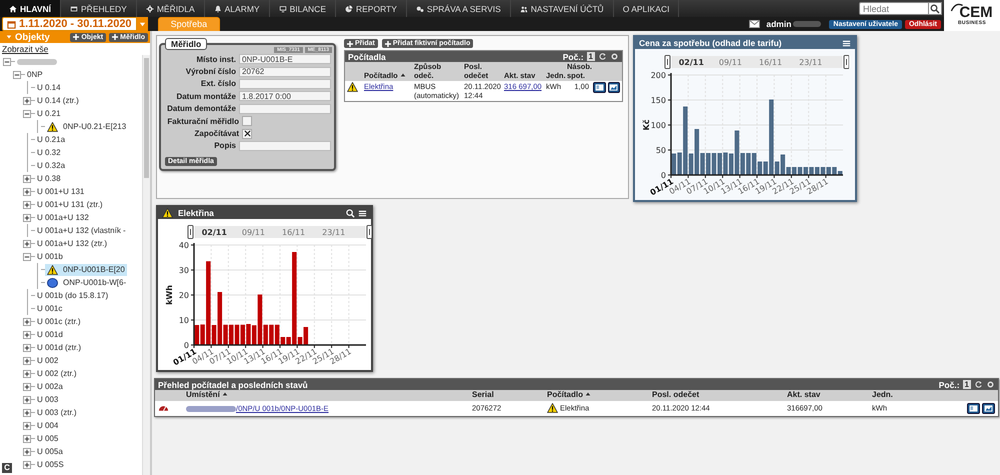 Image resolution: width=1000 pixels, height=475 pixels. I want to click on search-field: Hledat, so click(894, 8).